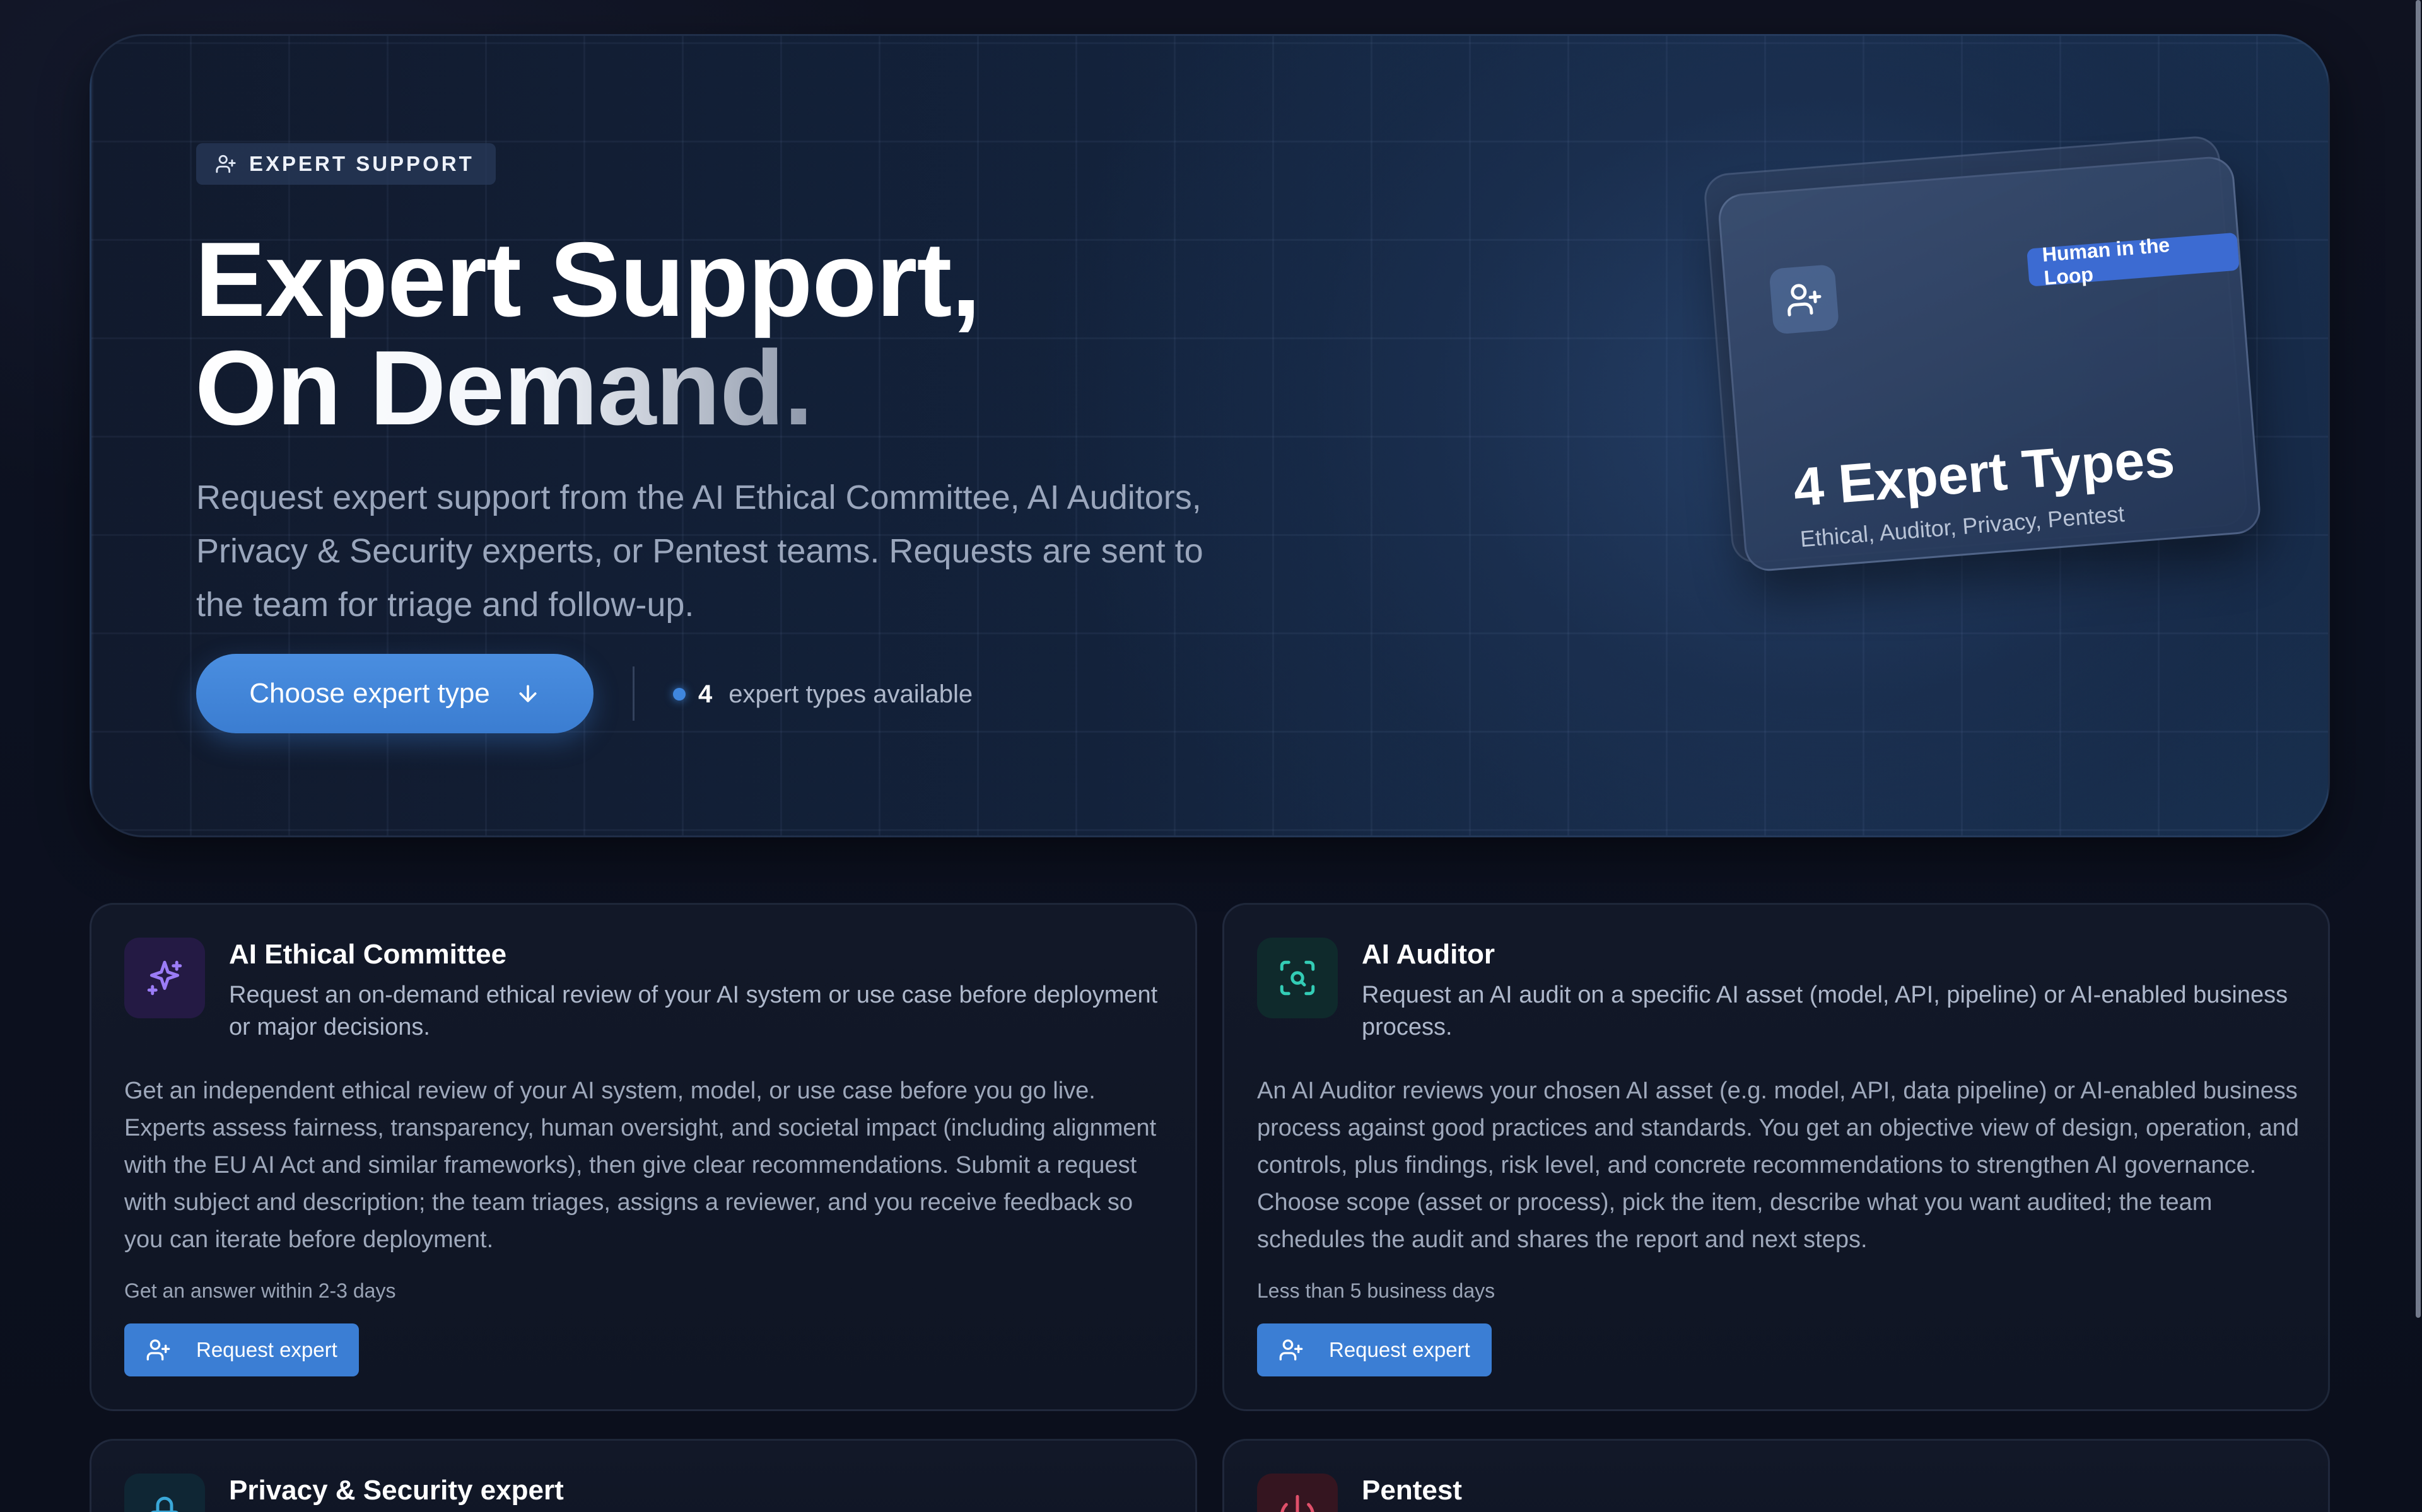 This screenshot has width=2422, height=1512. What do you see at coordinates (396, 1491) in the screenshot?
I see `expert-title: Privacy & Security expert` at bounding box center [396, 1491].